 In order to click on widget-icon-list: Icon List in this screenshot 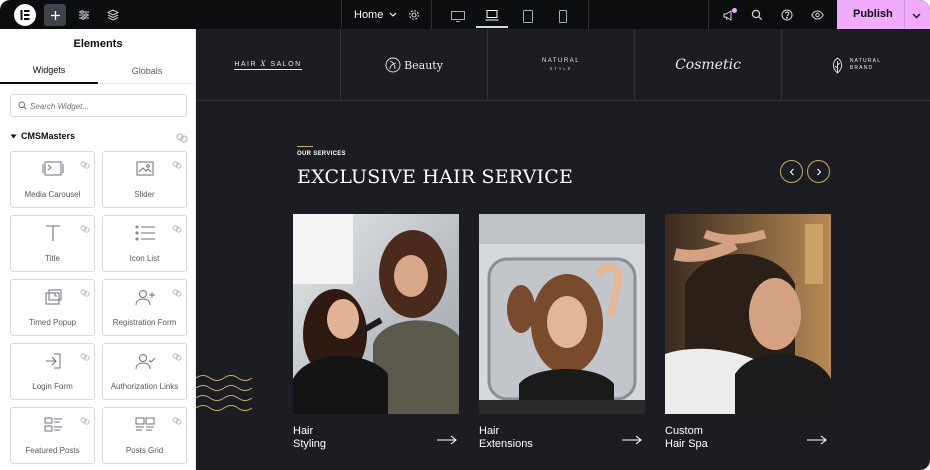, I will do `click(144, 243)`.